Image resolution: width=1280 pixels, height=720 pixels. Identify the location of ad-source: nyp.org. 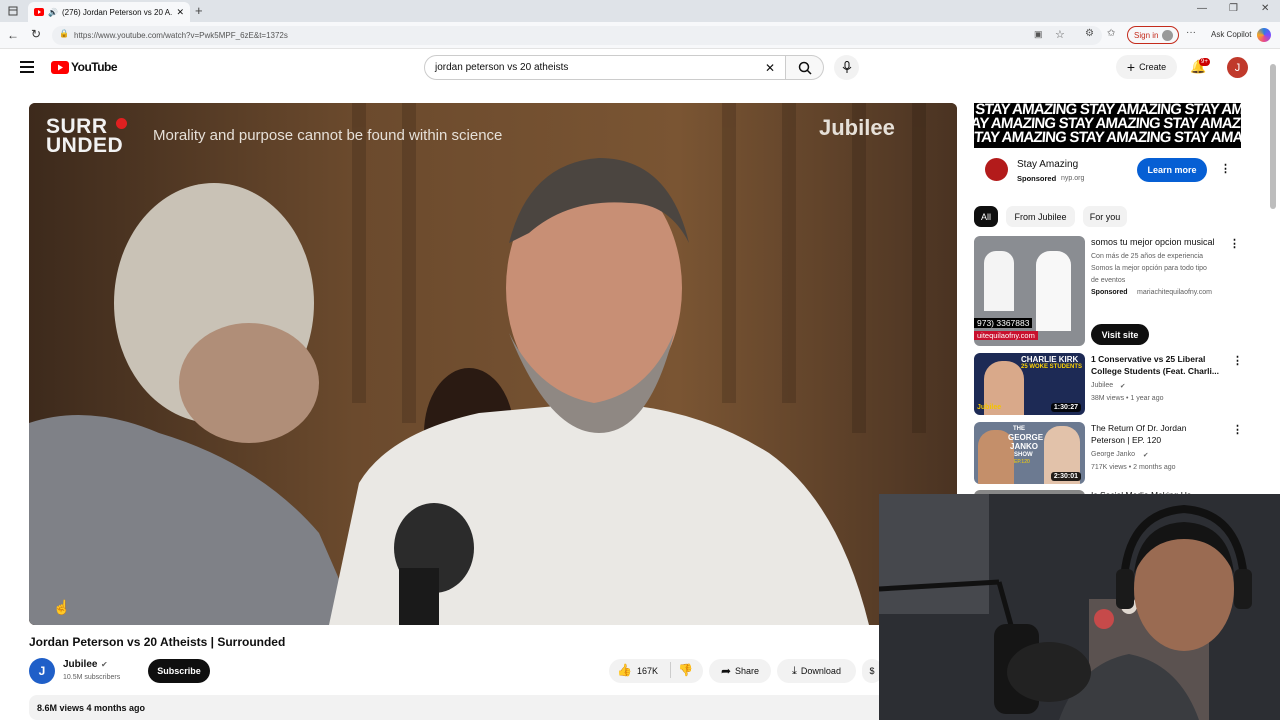
(1073, 178).